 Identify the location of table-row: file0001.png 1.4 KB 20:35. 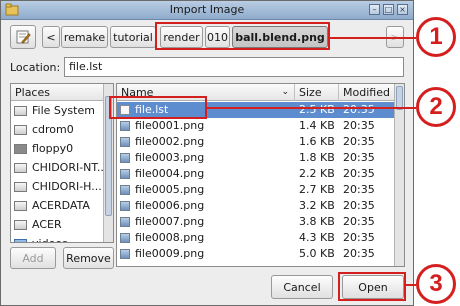
(256, 126).